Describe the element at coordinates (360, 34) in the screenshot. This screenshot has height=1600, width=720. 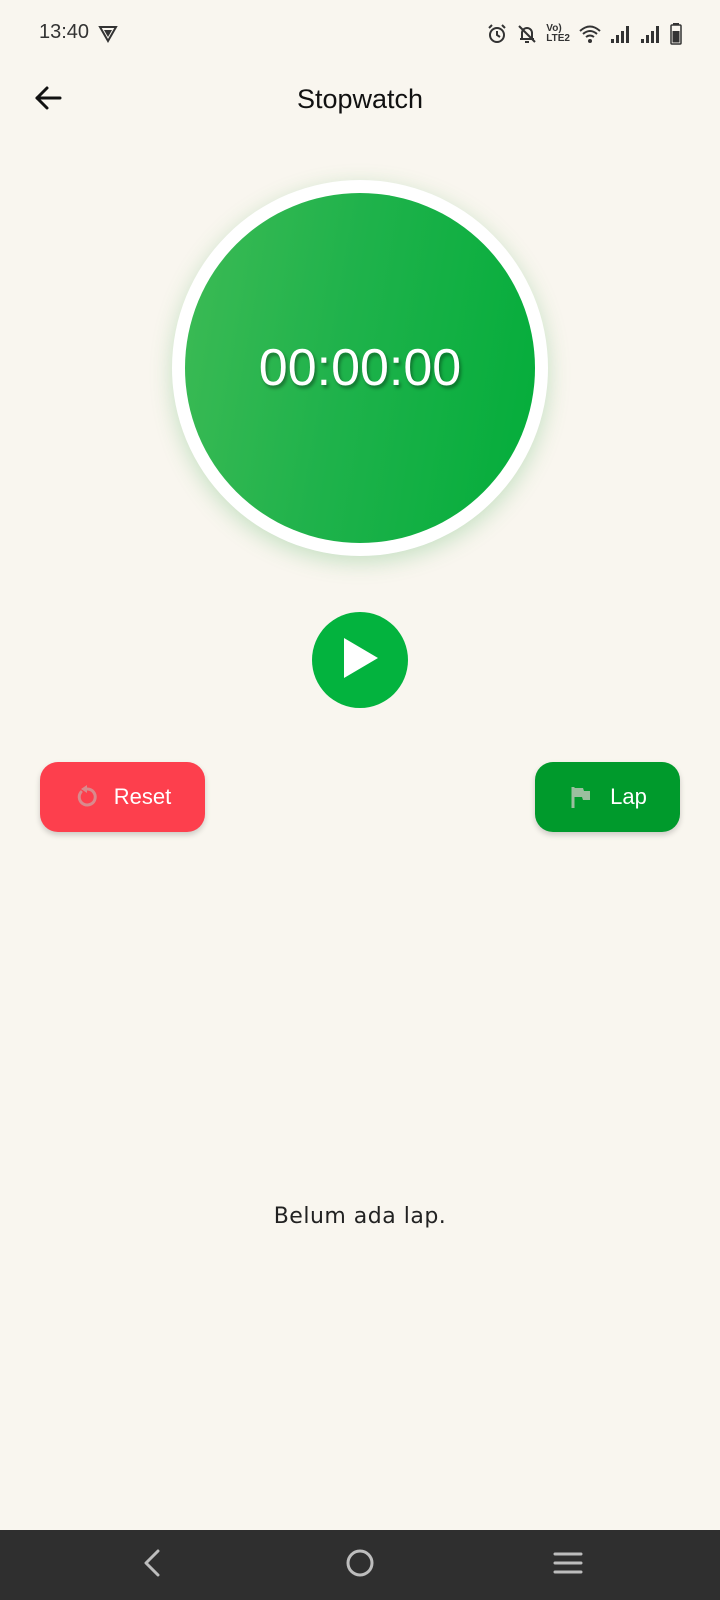
I see `status-bar: 13:40 Vo) LTE2` at that location.